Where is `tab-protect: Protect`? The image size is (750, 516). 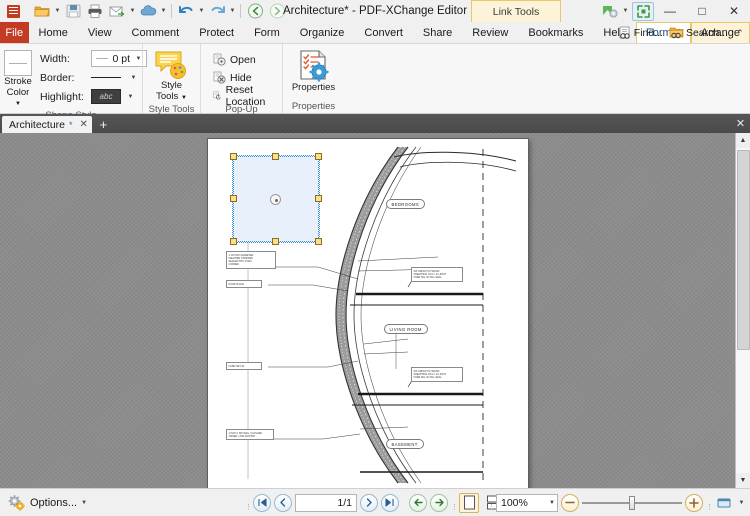
tab-protect: Protect is located at coordinates (216, 32).